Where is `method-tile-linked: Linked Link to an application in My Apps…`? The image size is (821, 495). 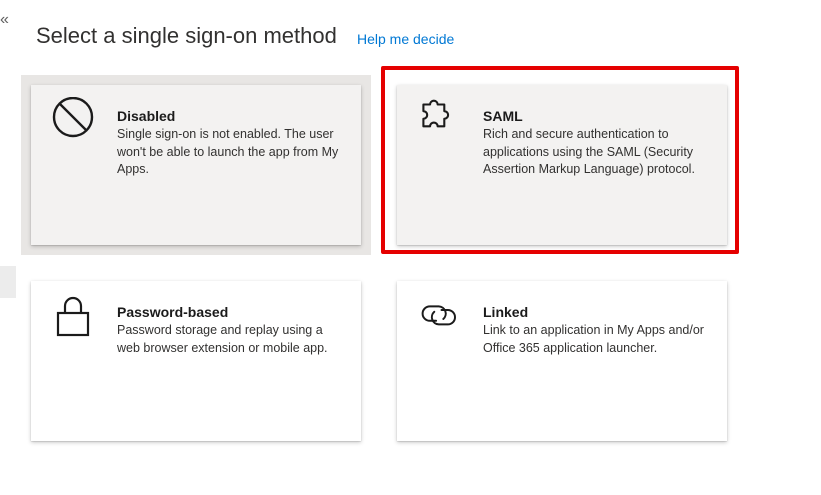
method-tile-linked: Linked Link to an application in My Apps… is located at coordinates (562, 361).